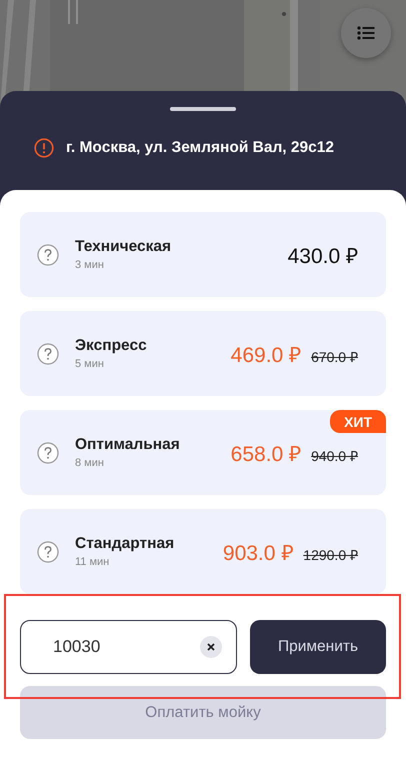 This screenshot has height=760, width=406. What do you see at coordinates (266, 454) in the screenshot?
I see `tariff-price: 658.0 ₽` at bounding box center [266, 454].